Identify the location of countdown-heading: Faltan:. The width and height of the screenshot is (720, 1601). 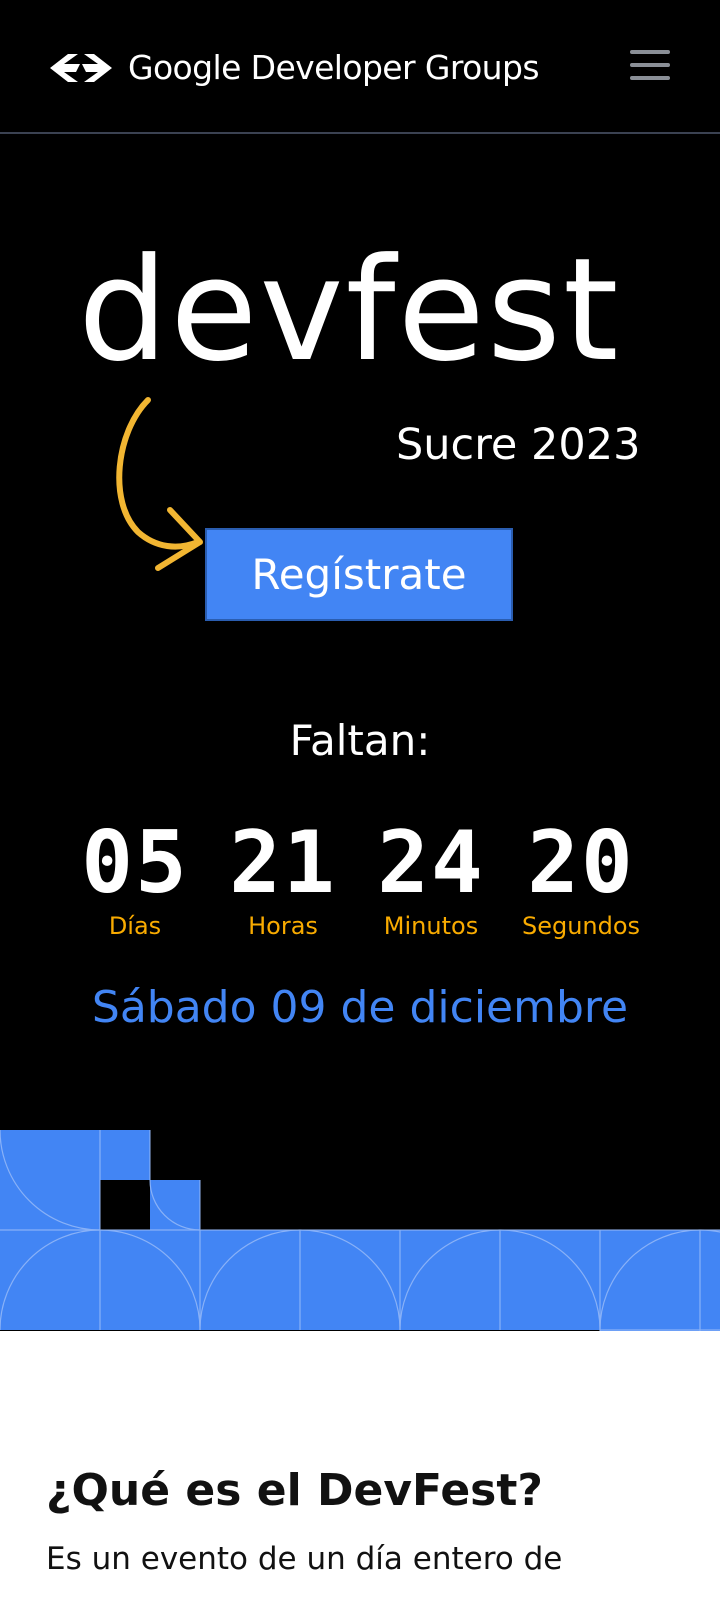
(360, 740).